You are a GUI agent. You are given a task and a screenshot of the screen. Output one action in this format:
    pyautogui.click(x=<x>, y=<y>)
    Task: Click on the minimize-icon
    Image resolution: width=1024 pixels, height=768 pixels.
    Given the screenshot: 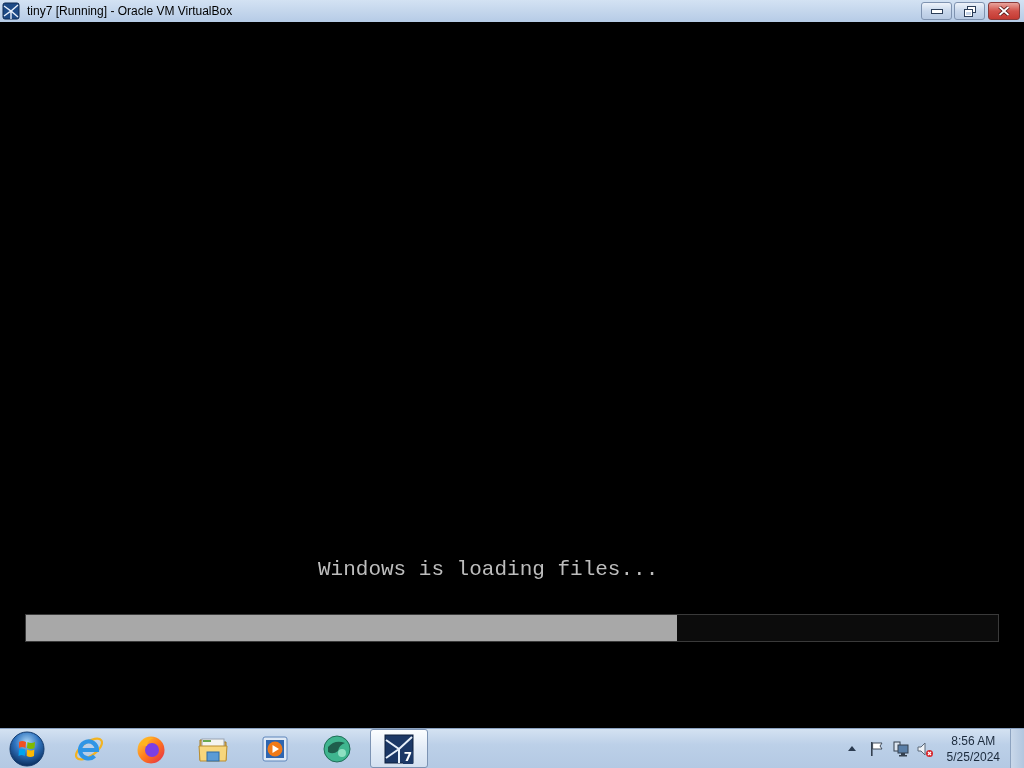 What is the action you would take?
    pyautogui.click(x=936, y=11)
    